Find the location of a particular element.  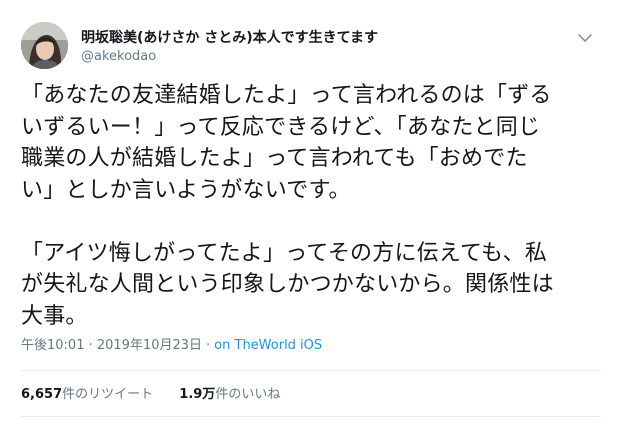

like-label: 件のいいね is located at coordinates (248, 394).